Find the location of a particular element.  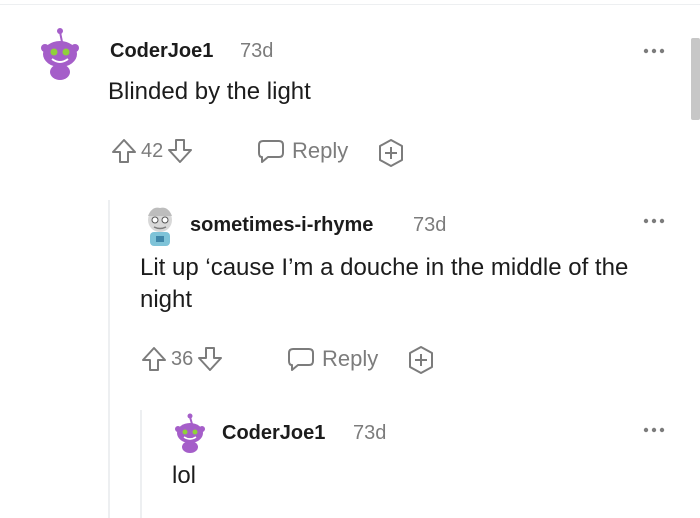

vote-count: 36 is located at coordinates (182, 358).